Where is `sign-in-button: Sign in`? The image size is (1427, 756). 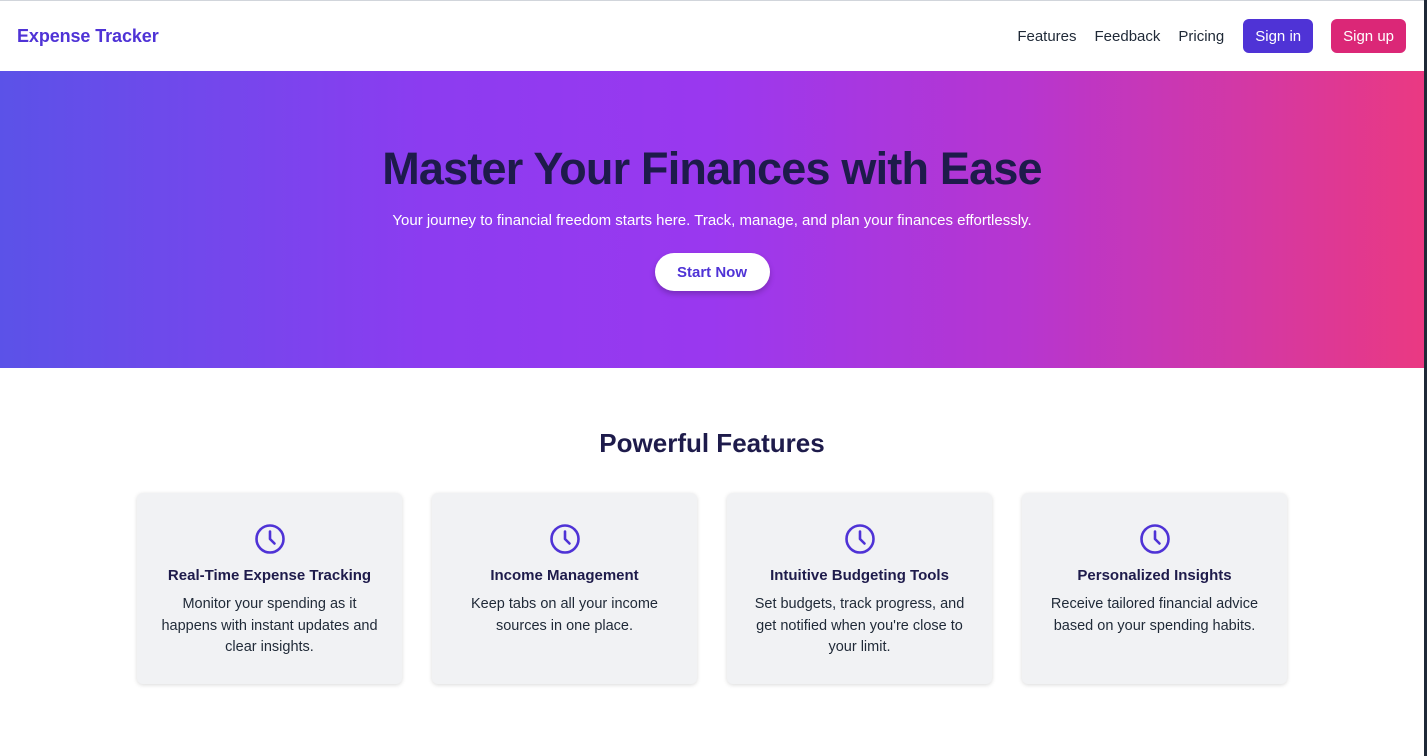
sign-in-button: Sign in is located at coordinates (1278, 36).